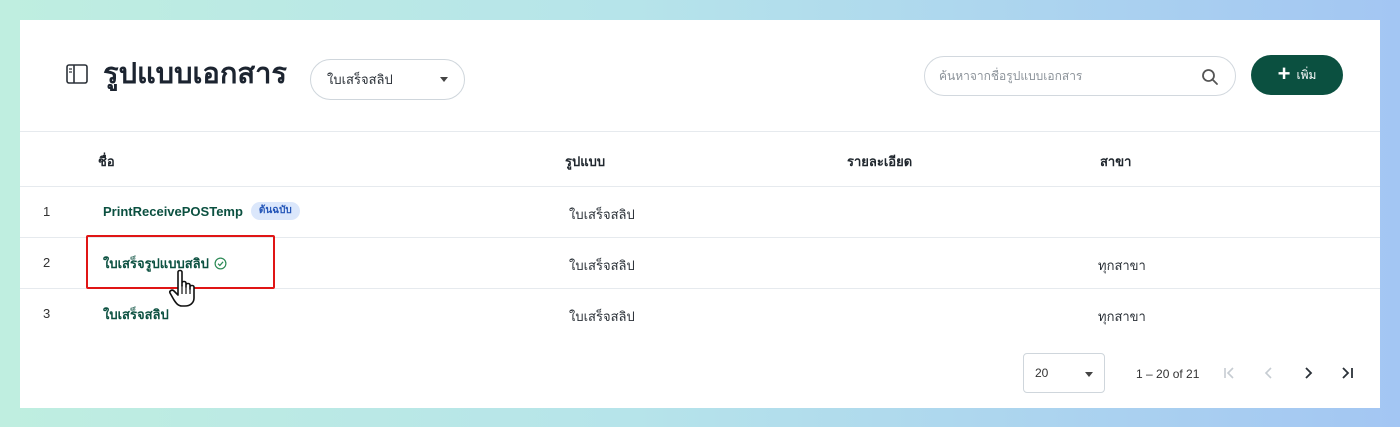  I want to click on next-page-icon, so click(1308, 373).